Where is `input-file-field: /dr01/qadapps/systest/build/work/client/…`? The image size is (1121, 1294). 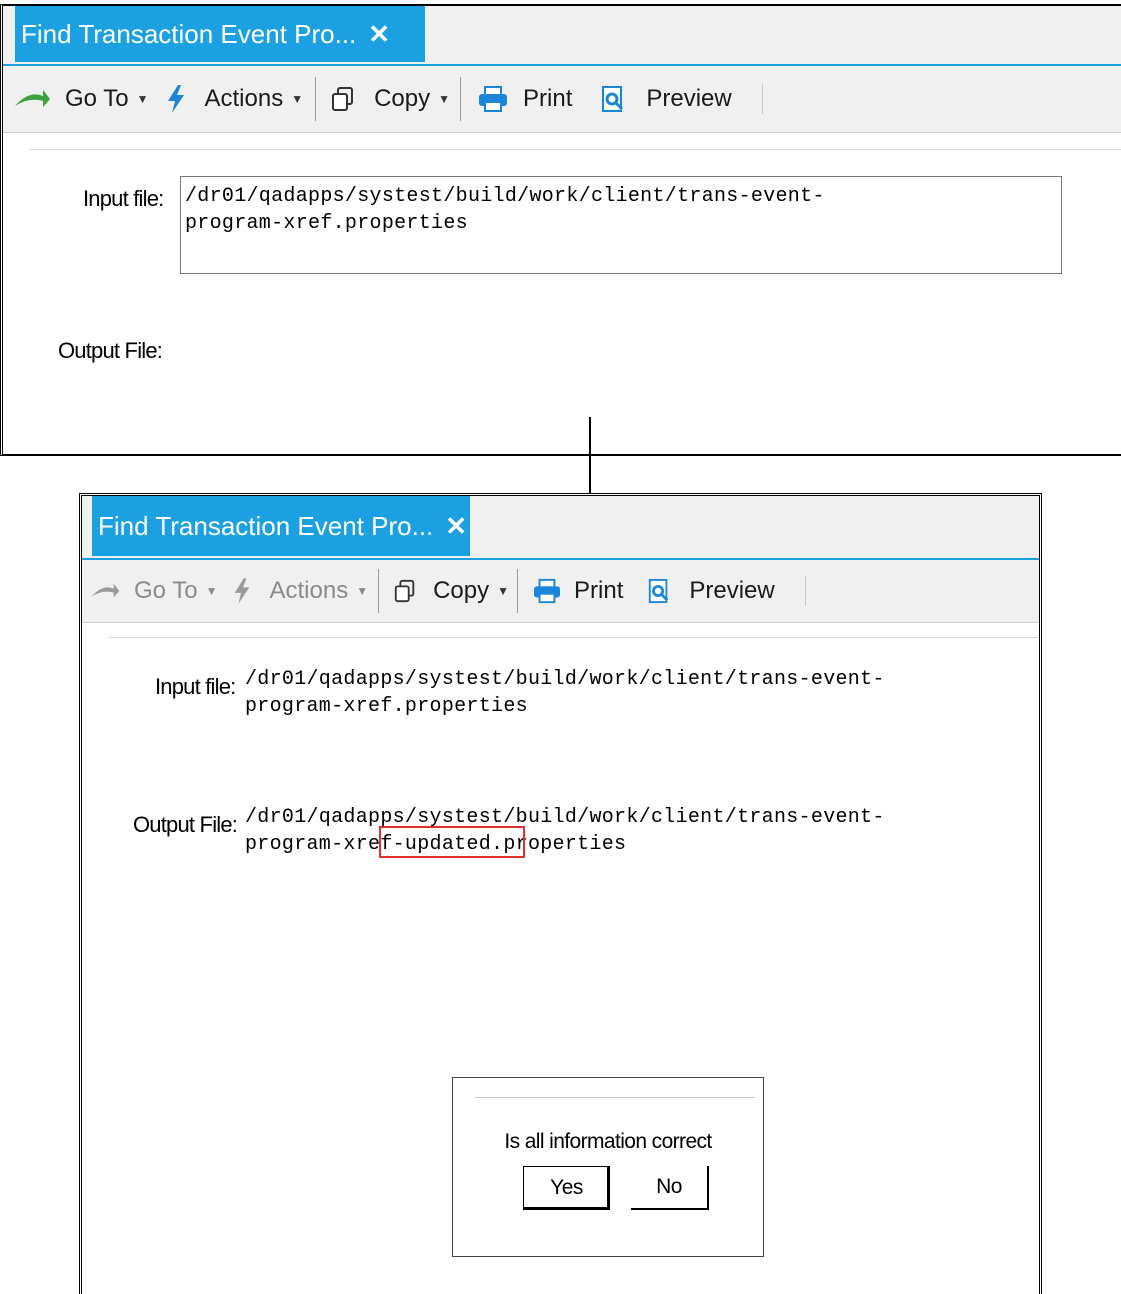
input-file-field: /dr01/qadapps/systest/build/work/client/… is located at coordinates (621, 225).